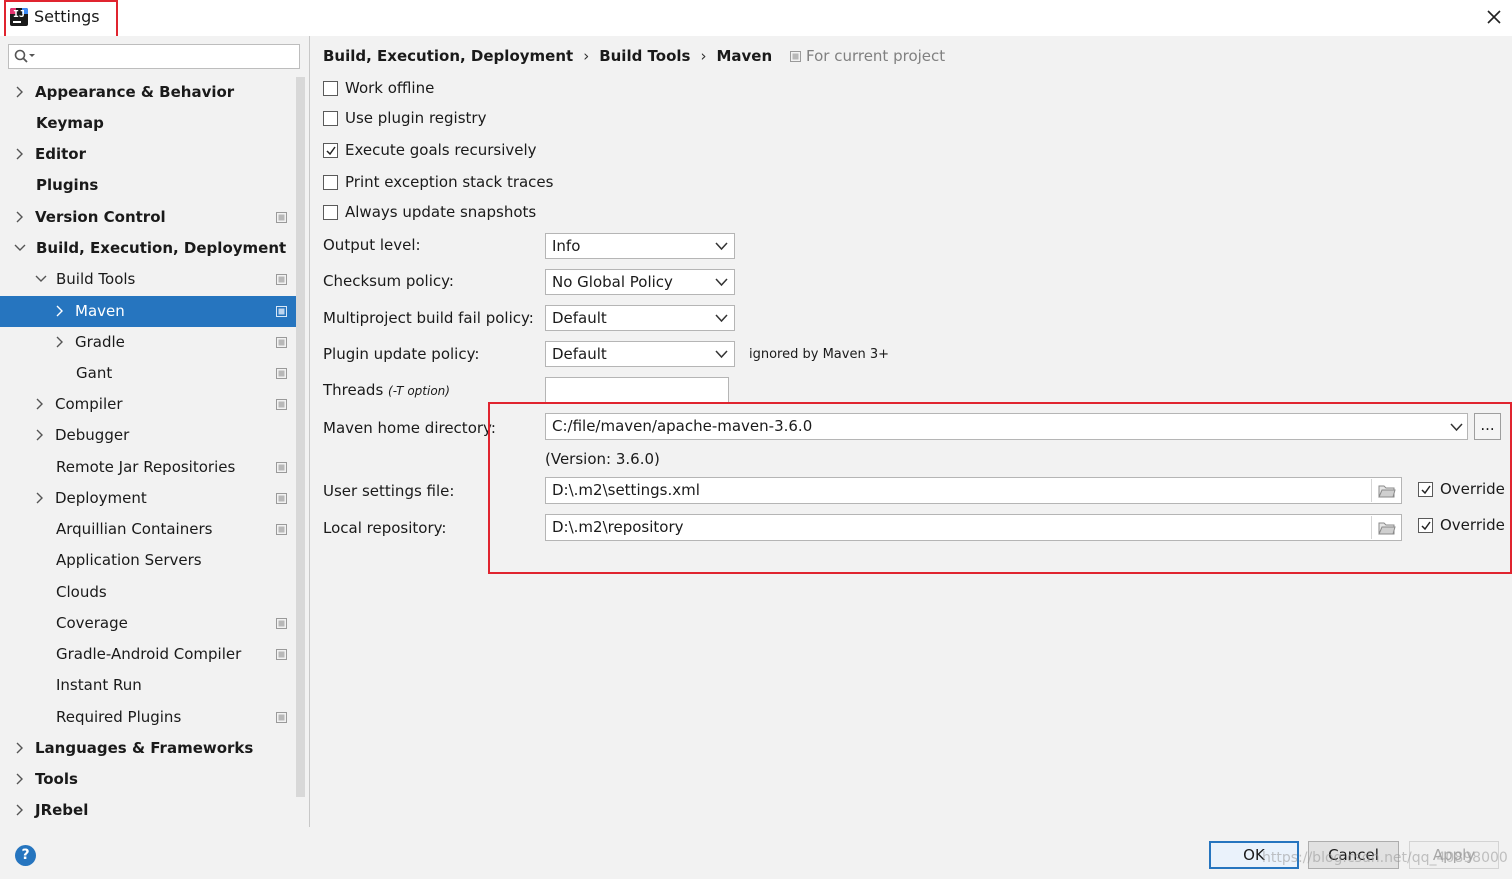 Image resolution: width=1512 pixels, height=879 pixels. I want to click on sidebar-item-gradle: Gradle, so click(148, 342).